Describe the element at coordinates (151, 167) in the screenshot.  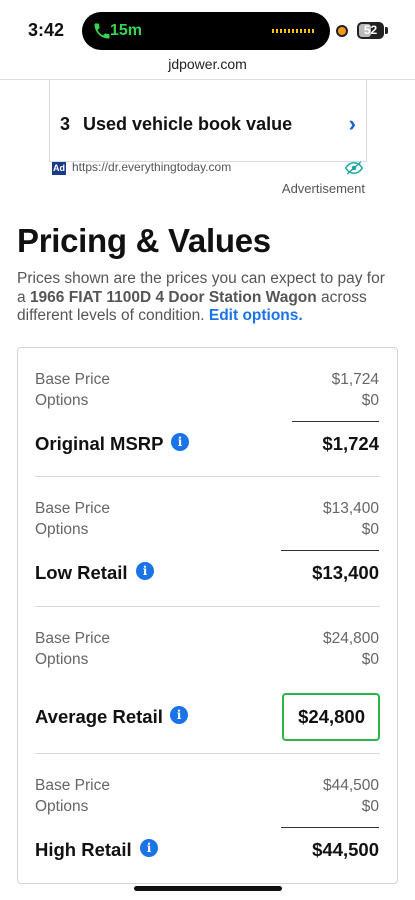
I see `ad-source-url: https://dr.everythingtoday.com` at that location.